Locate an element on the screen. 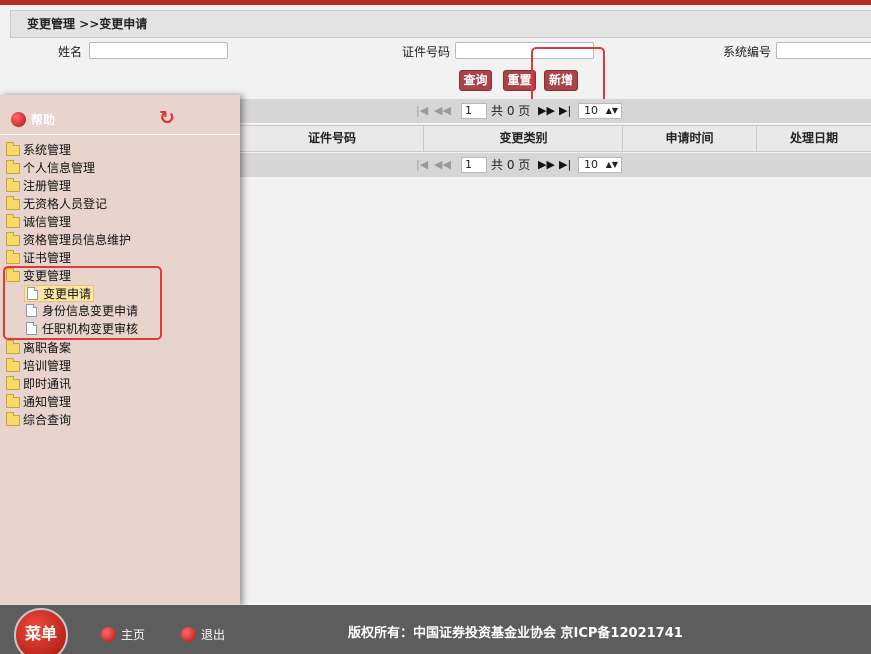 The height and width of the screenshot is (654, 871). sidebar-item-query: 综合查询 is located at coordinates (38, 420).